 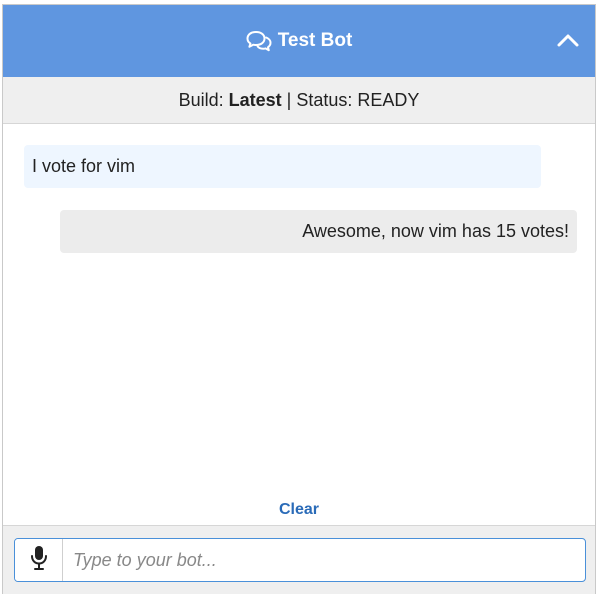 I want to click on chat-bubbles-icon, so click(x=259, y=41).